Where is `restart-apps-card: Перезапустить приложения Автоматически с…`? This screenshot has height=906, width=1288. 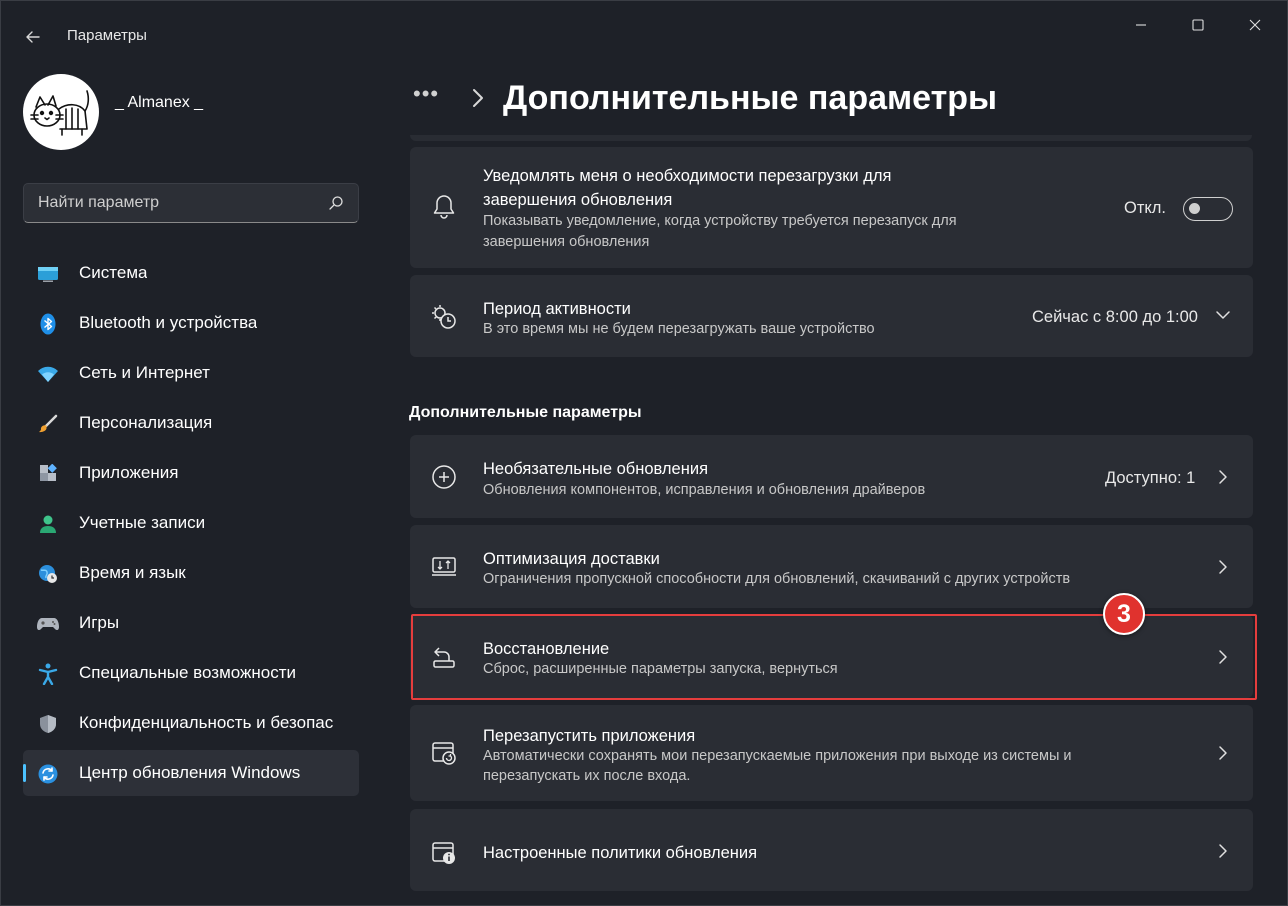 restart-apps-card: Перезапустить приложения Автоматически с… is located at coordinates (831, 753).